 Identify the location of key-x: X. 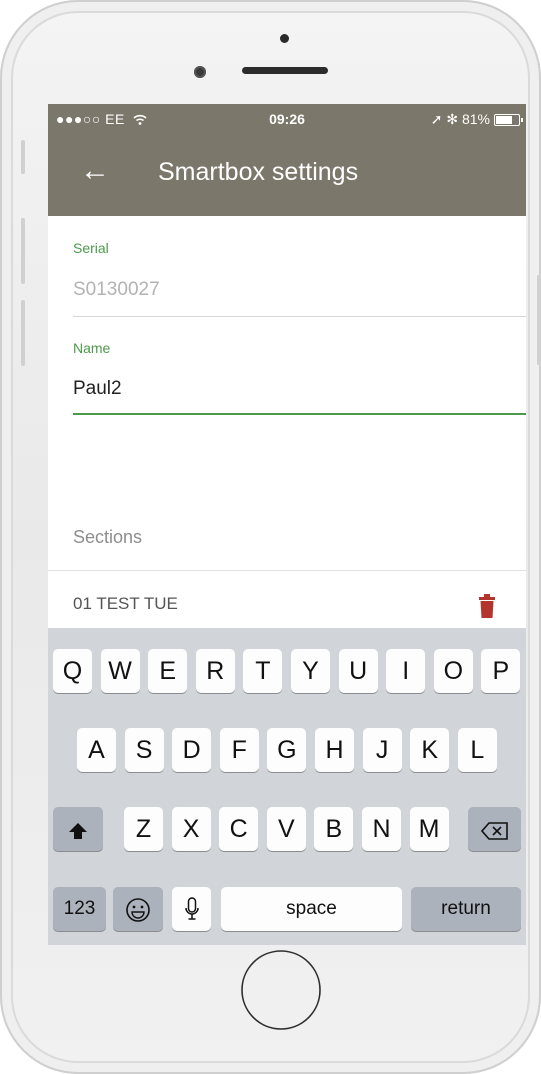
(191, 829).